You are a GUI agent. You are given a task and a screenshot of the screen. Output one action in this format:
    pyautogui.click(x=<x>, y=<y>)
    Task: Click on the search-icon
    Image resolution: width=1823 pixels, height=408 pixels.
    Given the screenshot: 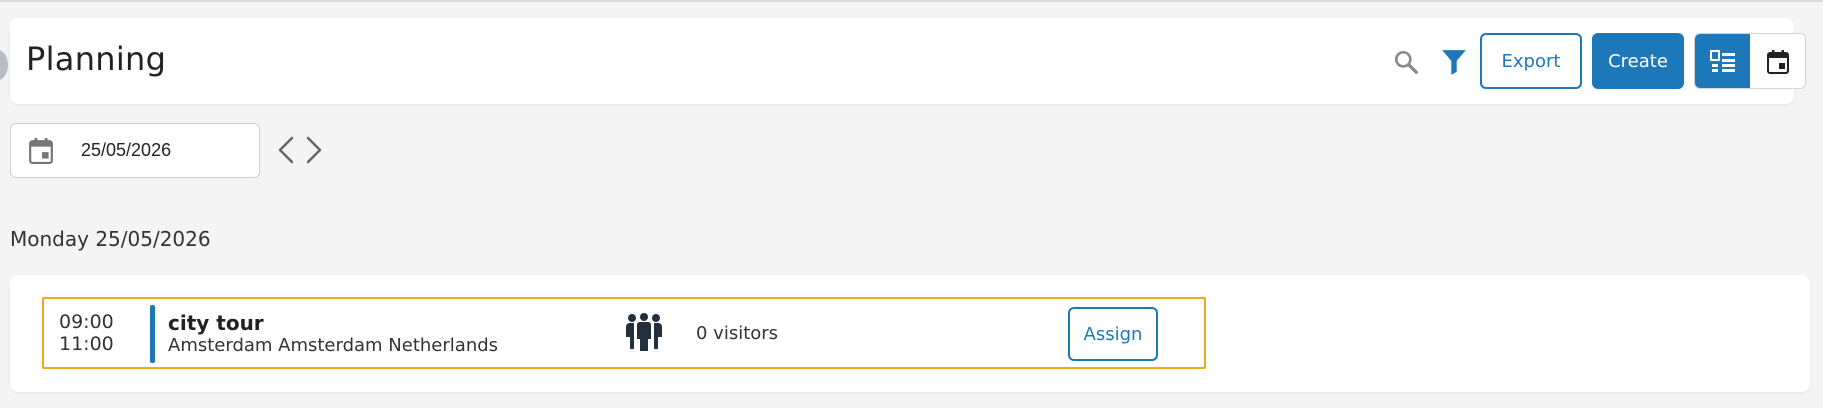 What is the action you would take?
    pyautogui.click(x=1406, y=62)
    